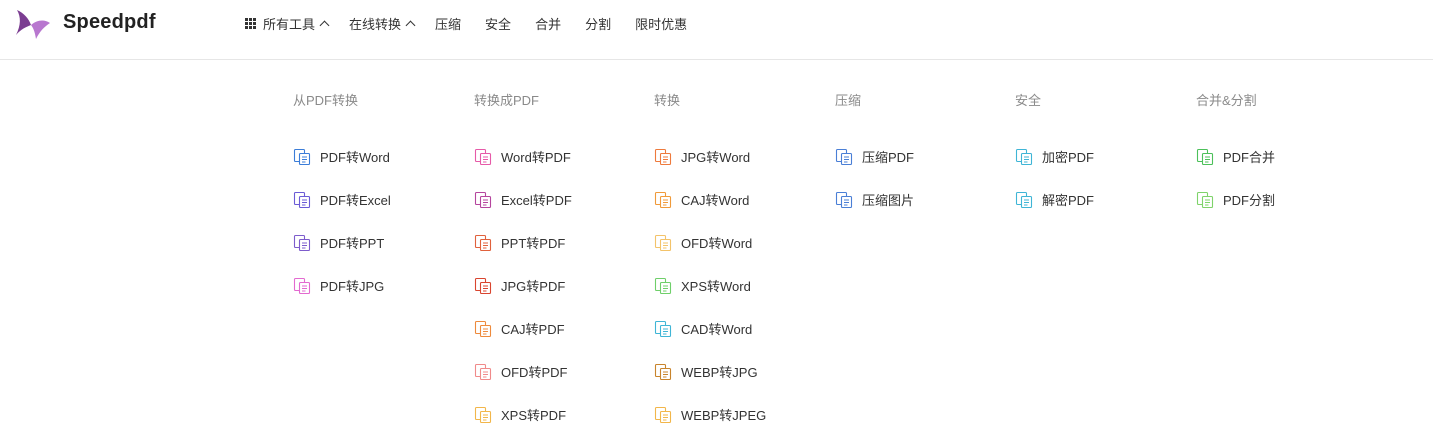 This screenshot has height=436, width=1433. I want to click on menu-item-label: CAJ转PDF, so click(533, 329).